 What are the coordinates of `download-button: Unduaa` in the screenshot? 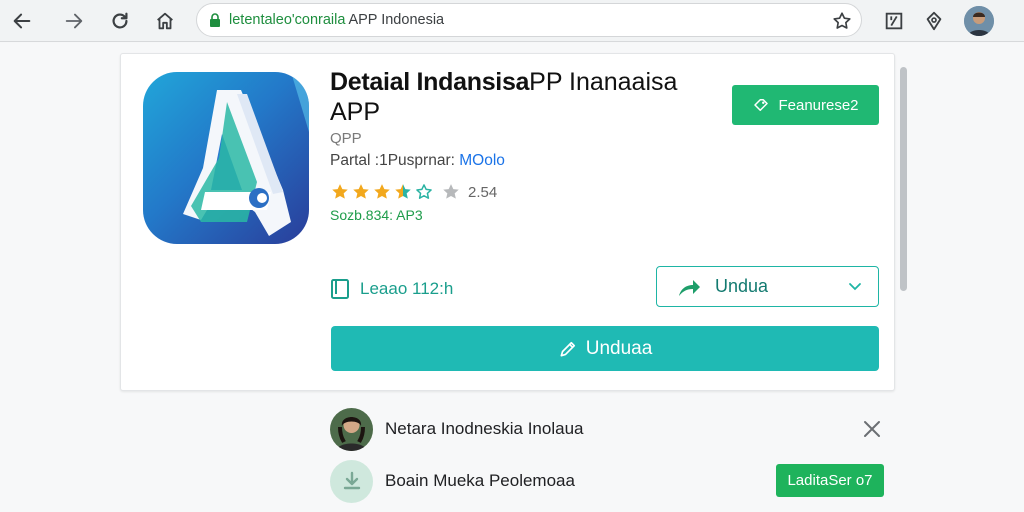 It's located at (605, 348).